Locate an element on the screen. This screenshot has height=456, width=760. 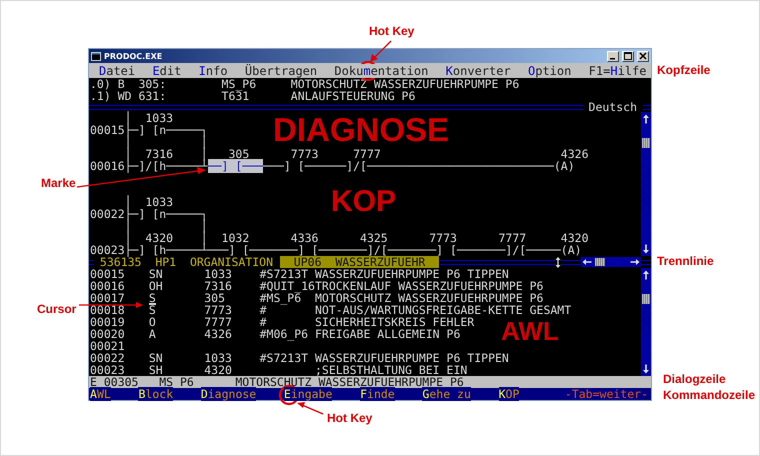
annotation-label: Kopfzeile is located at coordinates (683, 70).